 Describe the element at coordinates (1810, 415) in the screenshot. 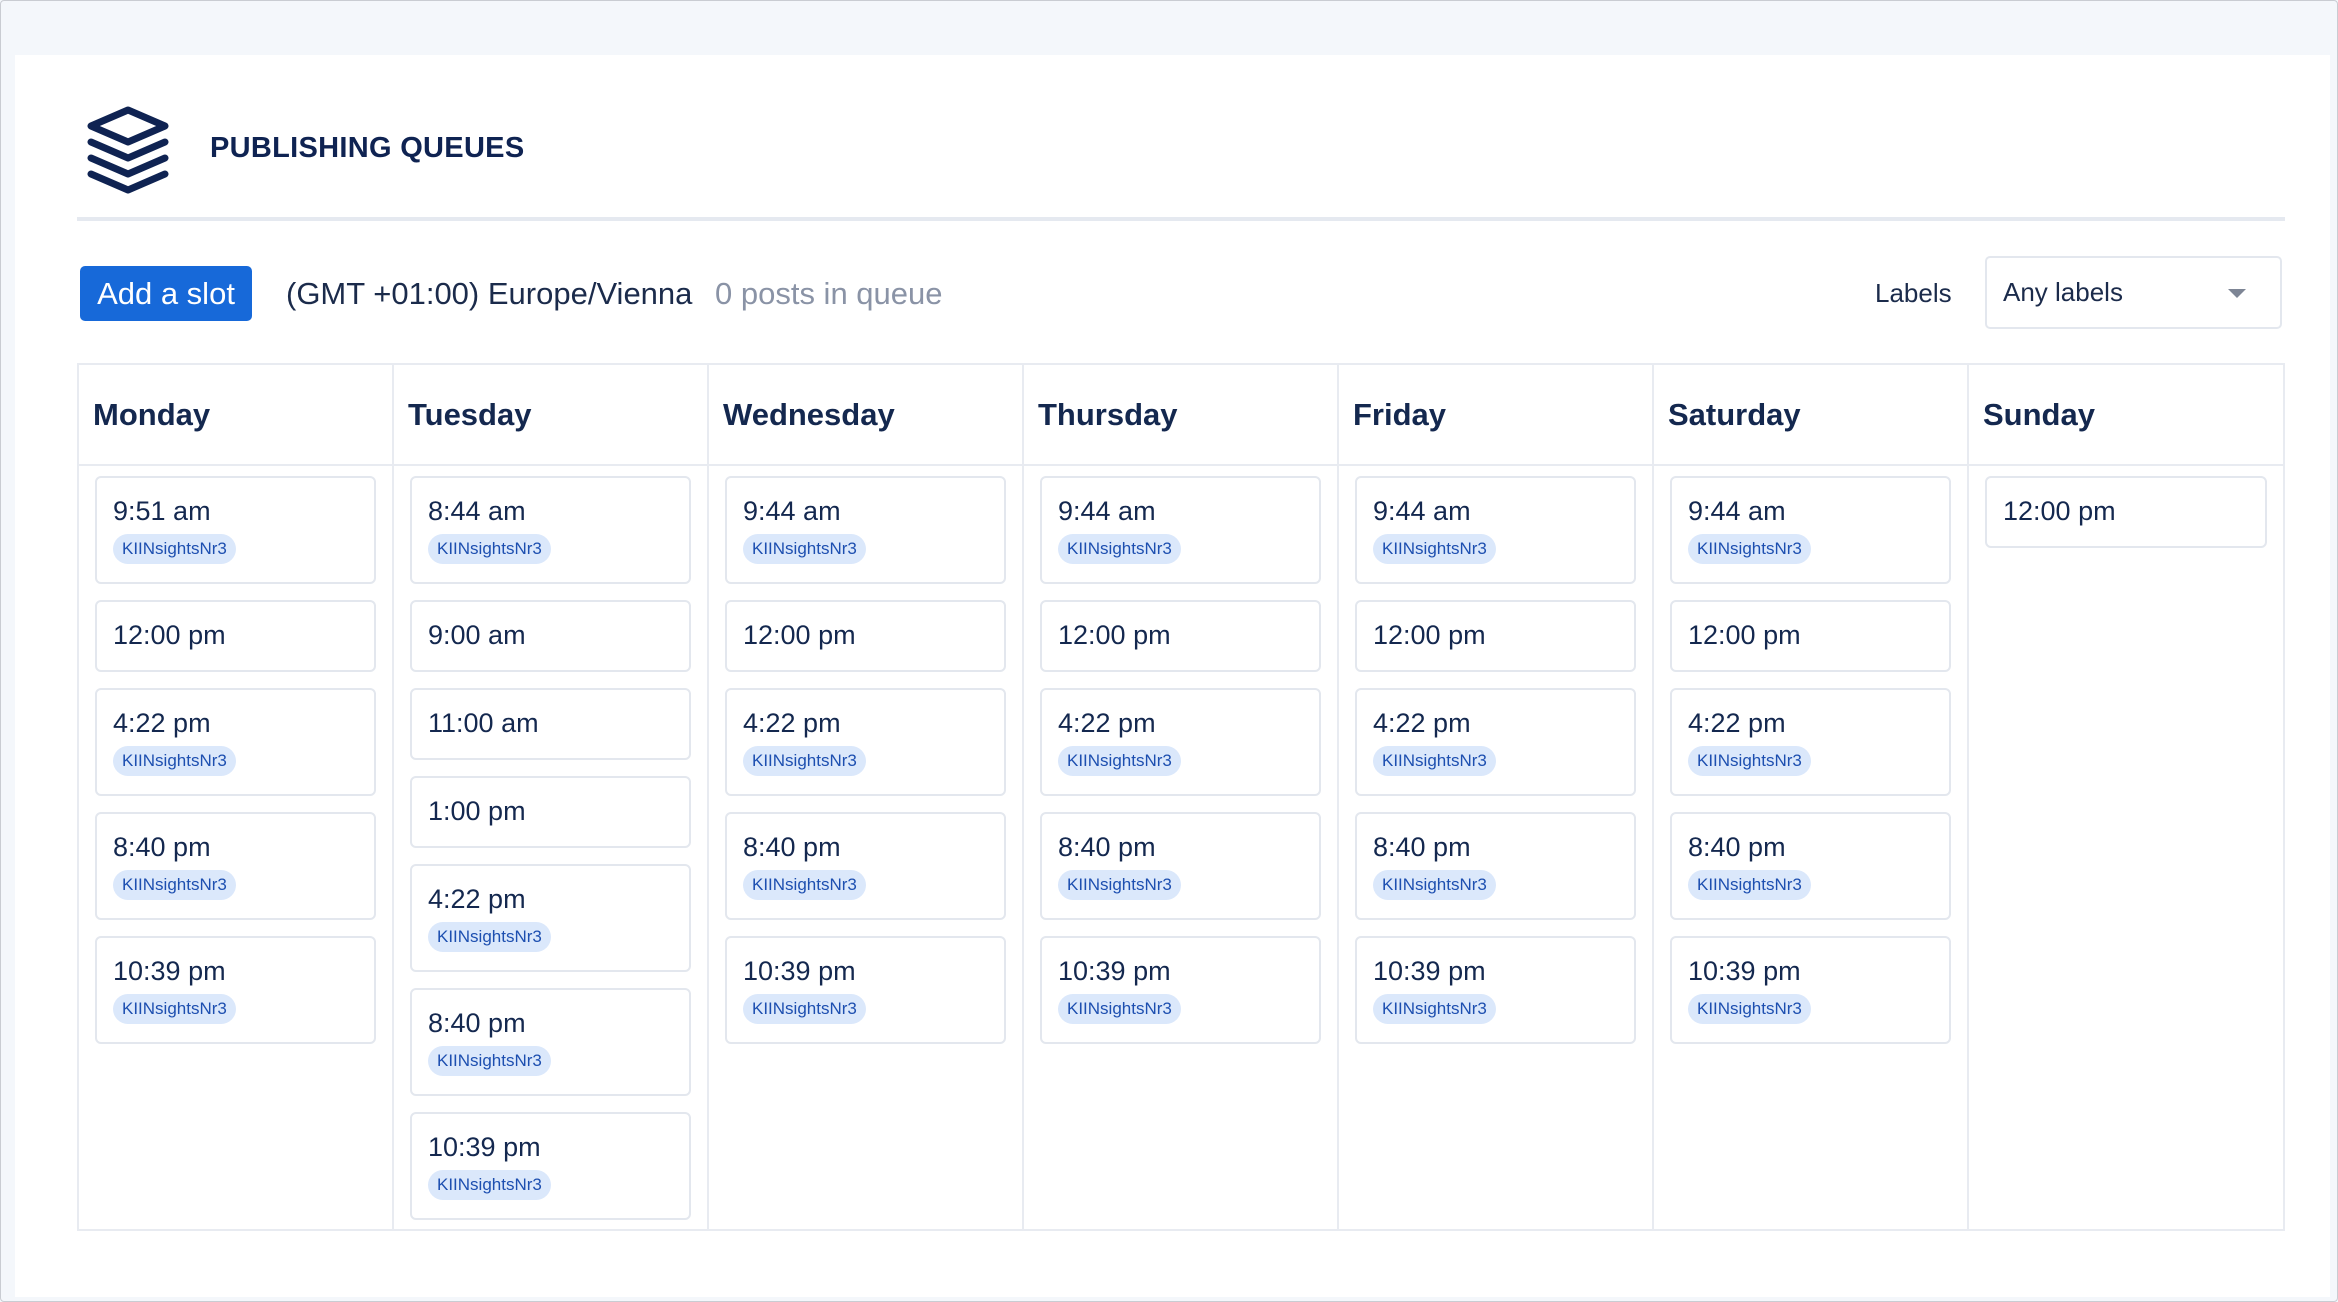

I see `day-header: Saturday` at that location.